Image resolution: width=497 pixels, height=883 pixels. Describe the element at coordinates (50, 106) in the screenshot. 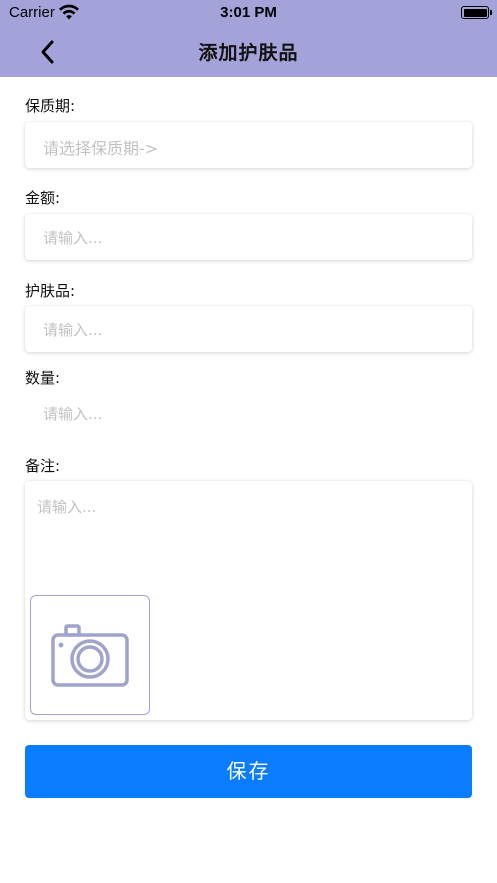

I see `expiry-label: 保质期:` at that location.